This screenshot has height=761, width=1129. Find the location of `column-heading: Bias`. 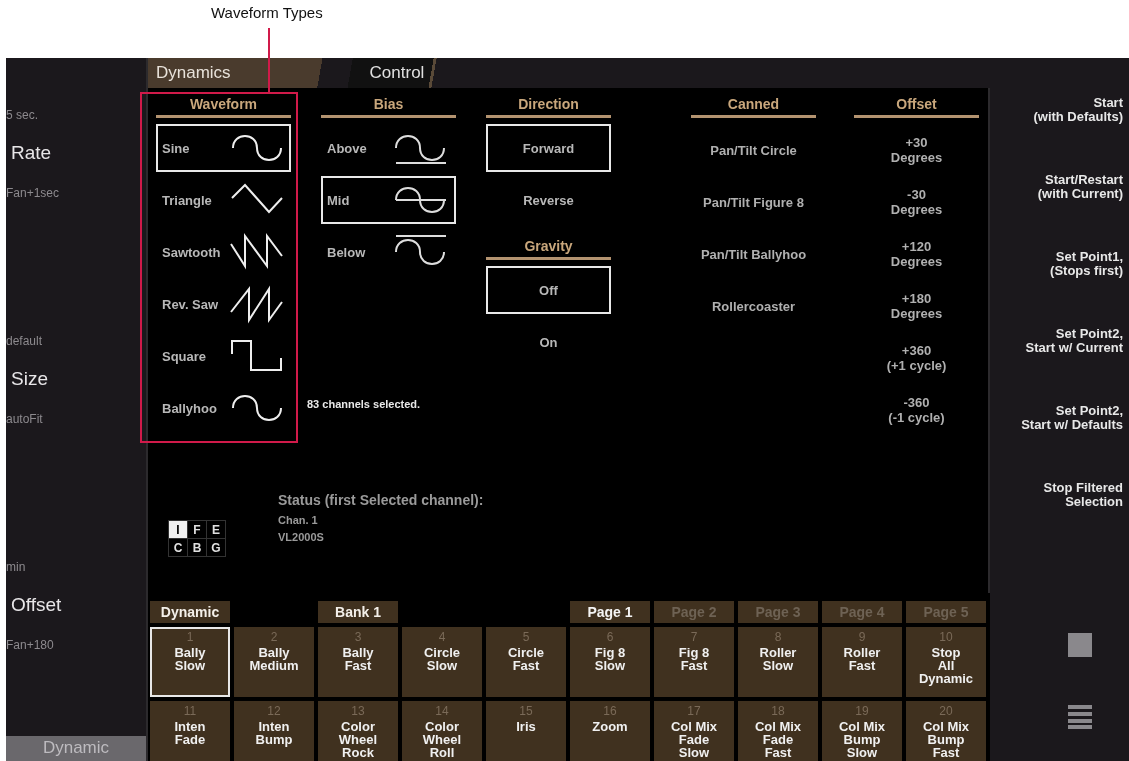

column-heading: Bias is located at coordinates (388, 107).